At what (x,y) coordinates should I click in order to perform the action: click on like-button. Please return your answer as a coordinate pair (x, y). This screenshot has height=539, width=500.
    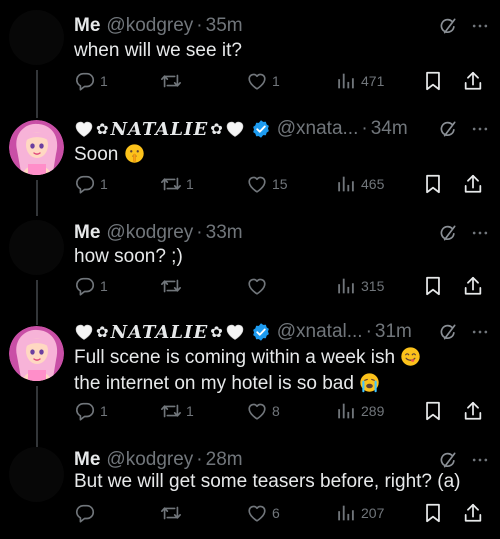
    Looking at the image, I should click on (259, 286).